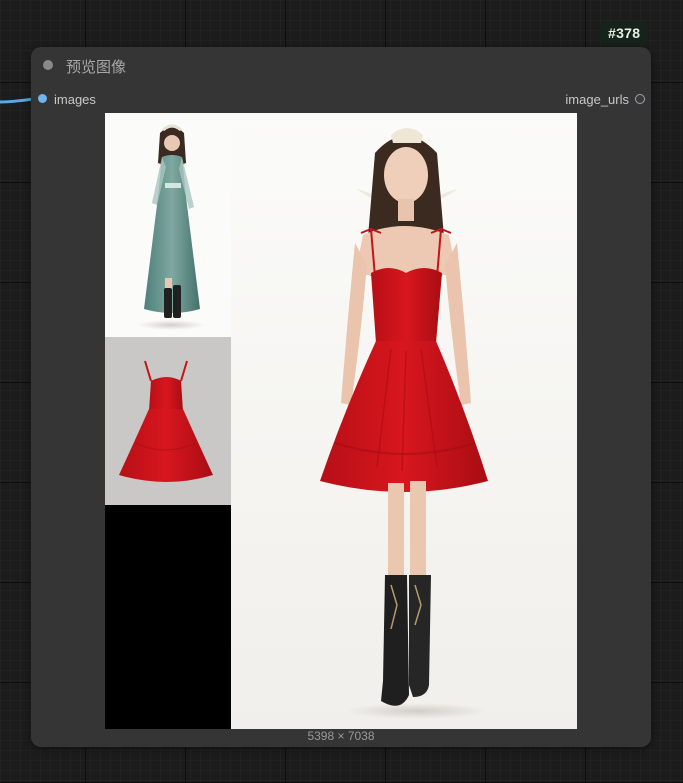 Image resolution: width=683 pixels, height=783 pixels. I want to click on red-dress-product-tile, so click(168, 421).